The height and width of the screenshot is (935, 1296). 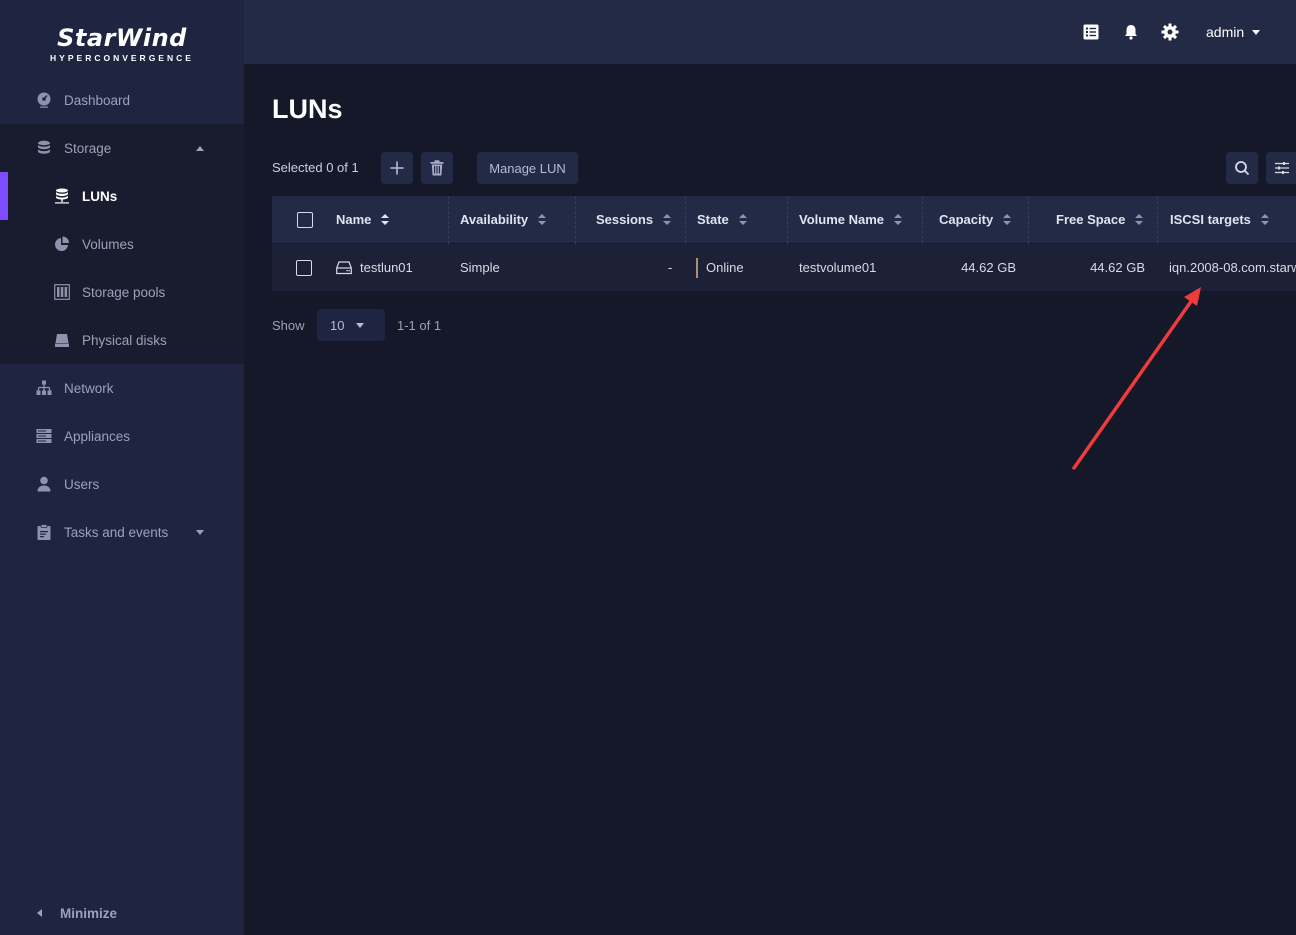 What do you see at coordinates (122, 388) in the screenshot?
I see `sidebar-item-network: Network` at bounding box center [122, 388].